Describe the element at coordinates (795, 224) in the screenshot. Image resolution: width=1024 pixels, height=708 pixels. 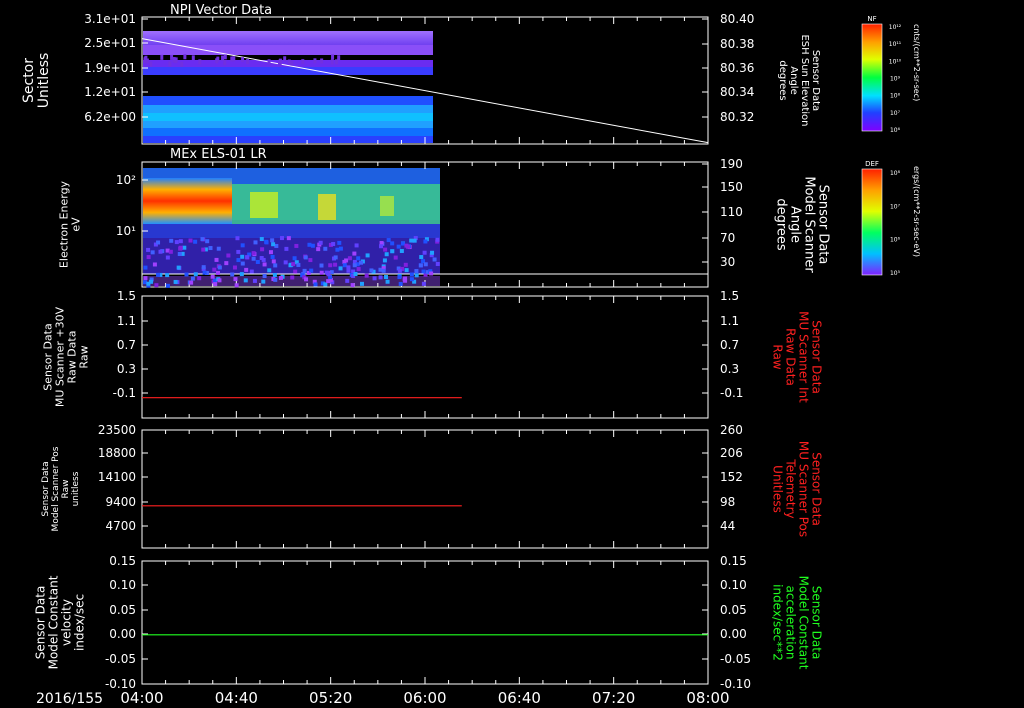
I see `y2-axis-label-line: Angle` at that location.